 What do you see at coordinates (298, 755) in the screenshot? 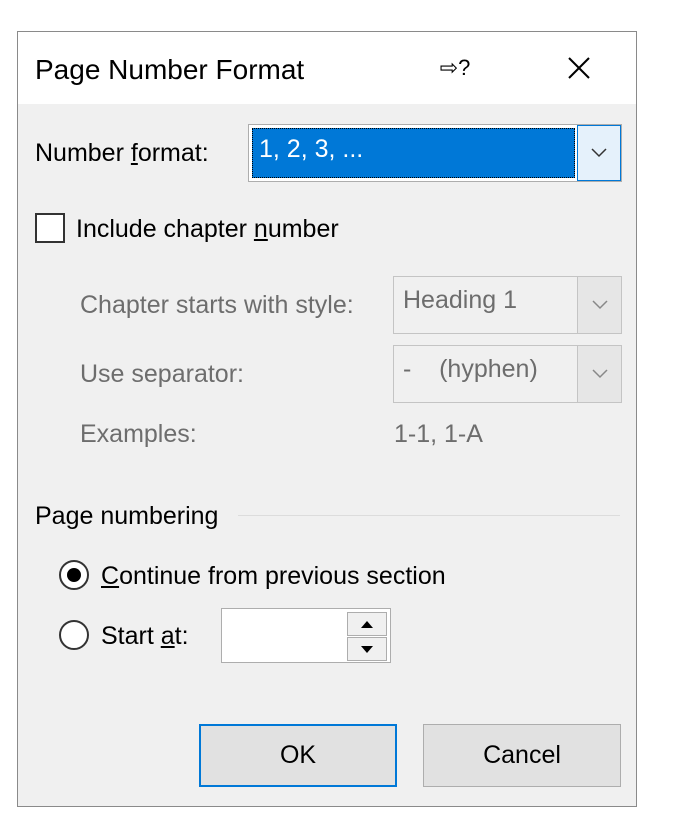
I see `ok-button: OK` at bounding box center [298, 755].